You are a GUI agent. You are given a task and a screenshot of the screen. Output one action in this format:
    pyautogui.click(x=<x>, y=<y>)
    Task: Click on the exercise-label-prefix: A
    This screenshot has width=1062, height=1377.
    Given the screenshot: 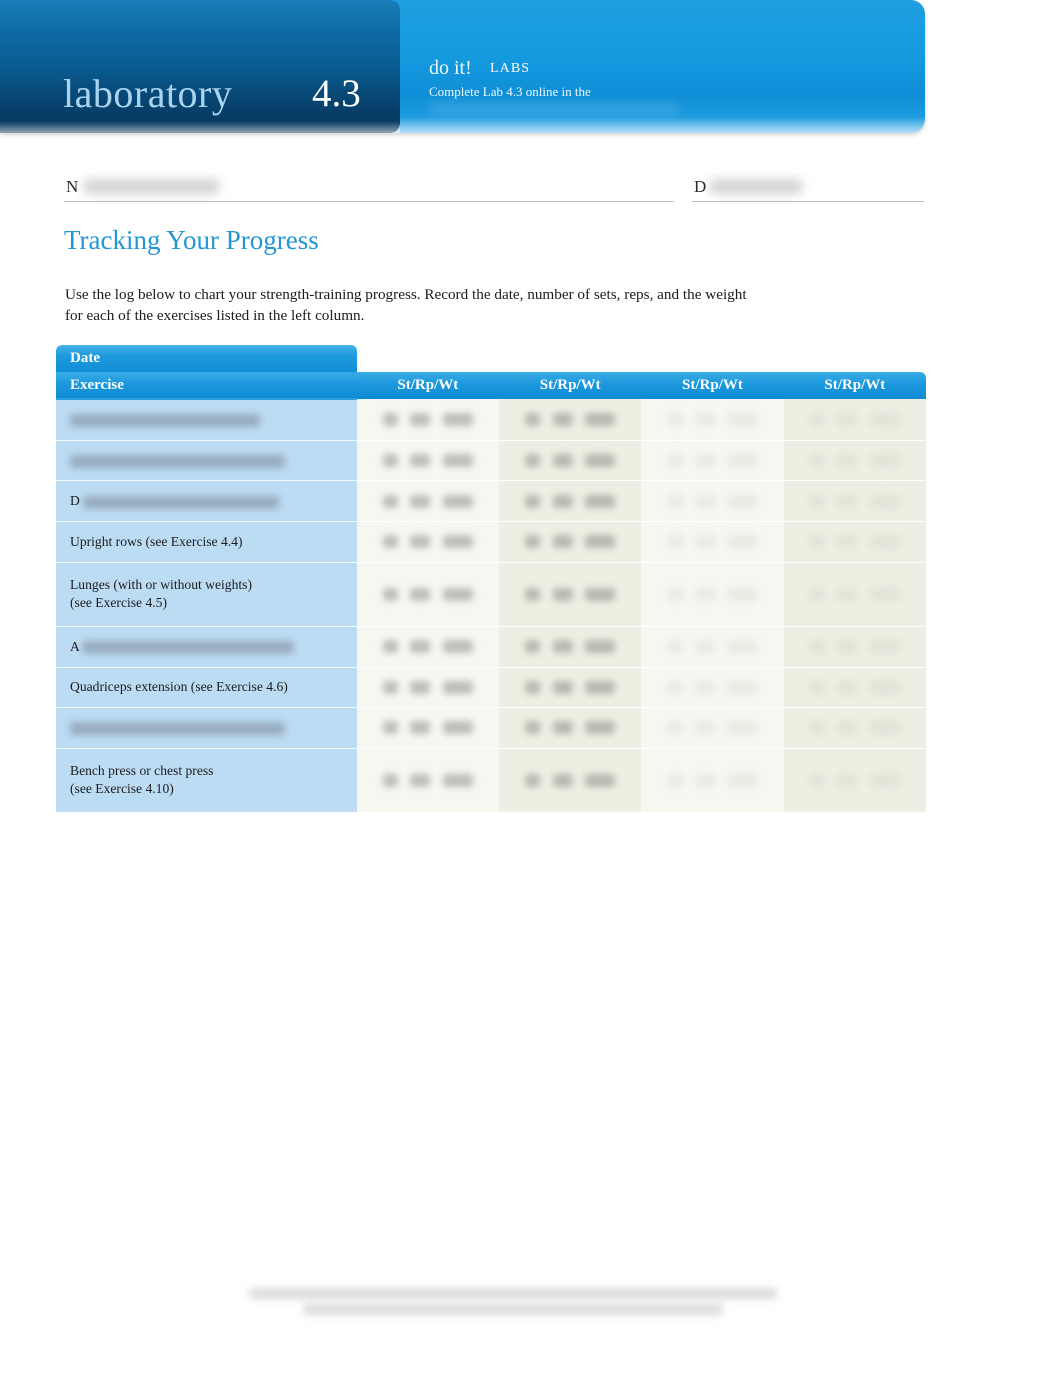 What is the action you would take?
    pyautogui.click(x=76, y=646)
    